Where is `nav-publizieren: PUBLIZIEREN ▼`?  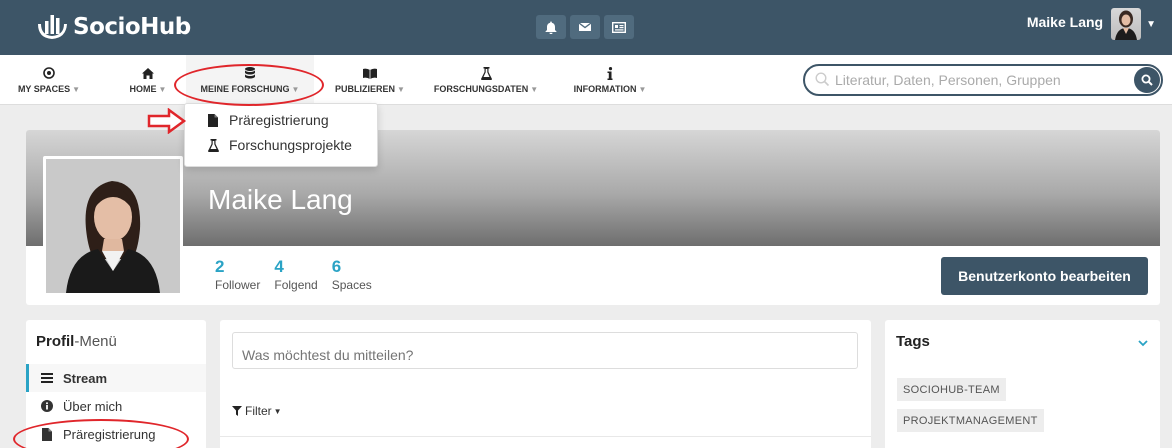 nav-publizieren: PUBLIZIEREN ▼ is located at coordinates (370, 80).